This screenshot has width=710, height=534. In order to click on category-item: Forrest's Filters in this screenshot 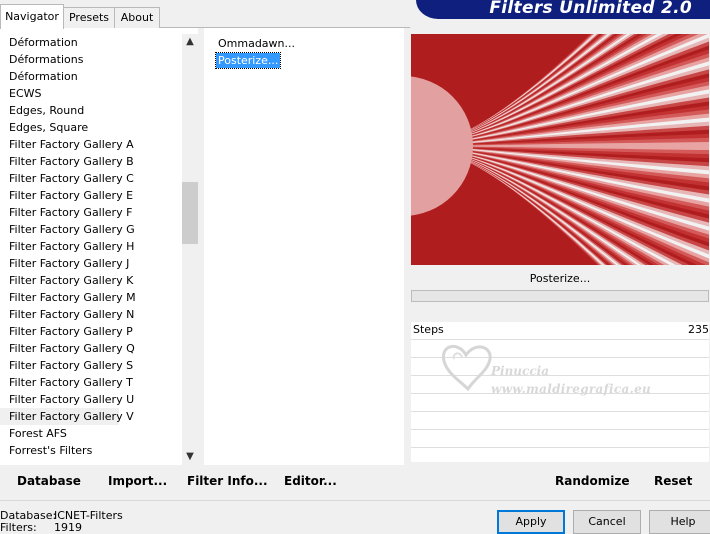, I will do `click(59, 450)`.